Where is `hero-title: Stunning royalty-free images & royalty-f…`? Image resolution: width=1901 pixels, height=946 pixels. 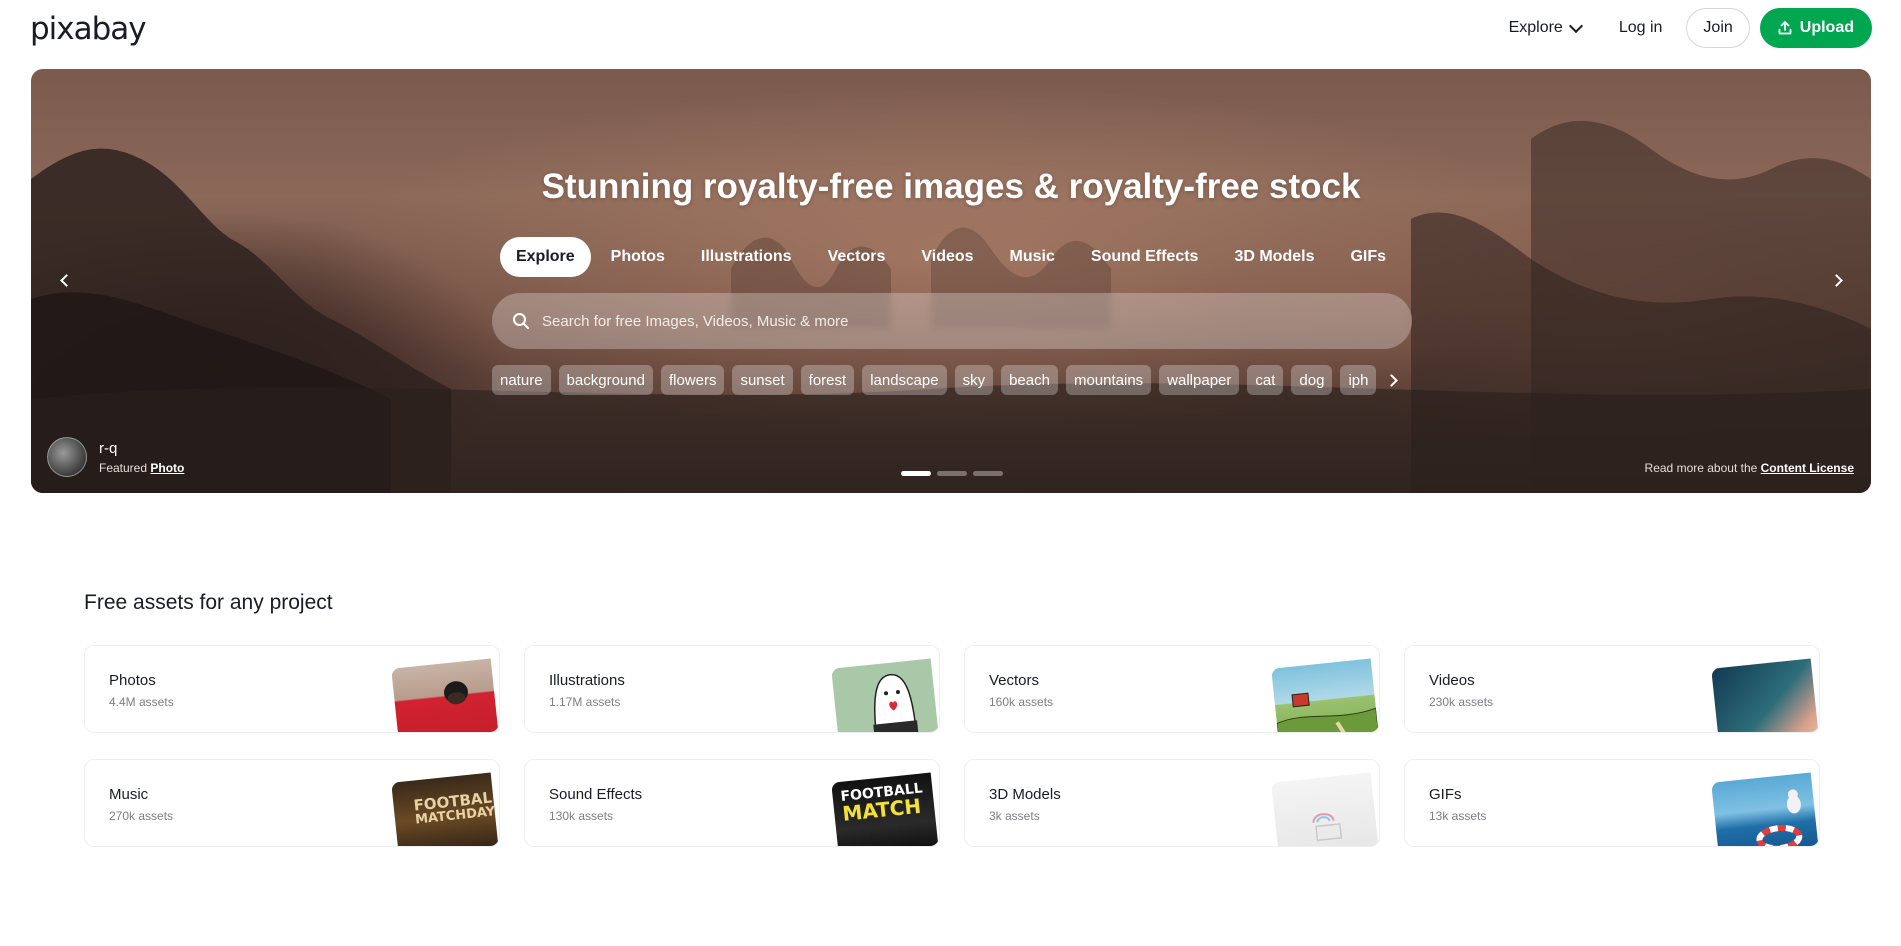
hero-title: Stunning royalty-free images & royalty-f… is located at coordinates (951, 186).